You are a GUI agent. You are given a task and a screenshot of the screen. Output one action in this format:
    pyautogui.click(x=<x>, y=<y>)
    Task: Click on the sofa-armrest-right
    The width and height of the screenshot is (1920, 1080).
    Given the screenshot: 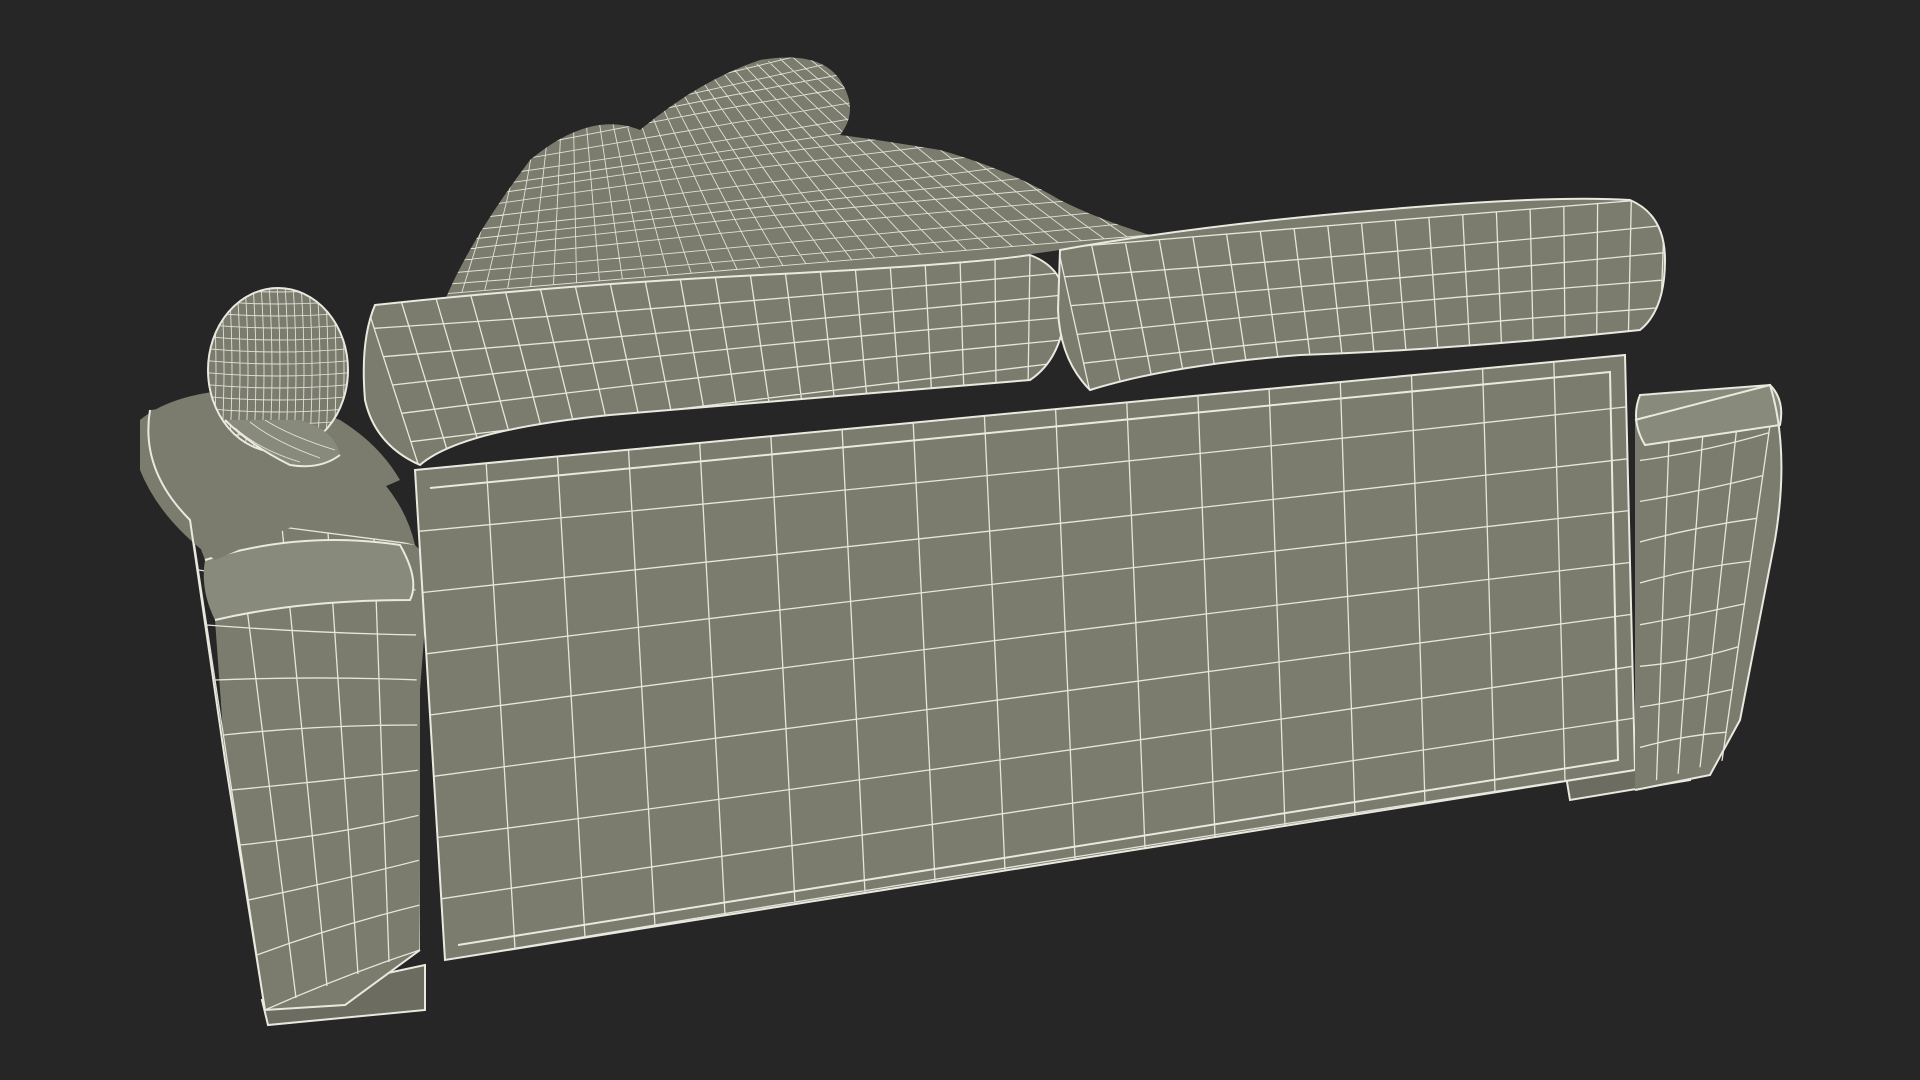 What is the action you would take?
    pyautogui.click(x=1708, y=587)
    